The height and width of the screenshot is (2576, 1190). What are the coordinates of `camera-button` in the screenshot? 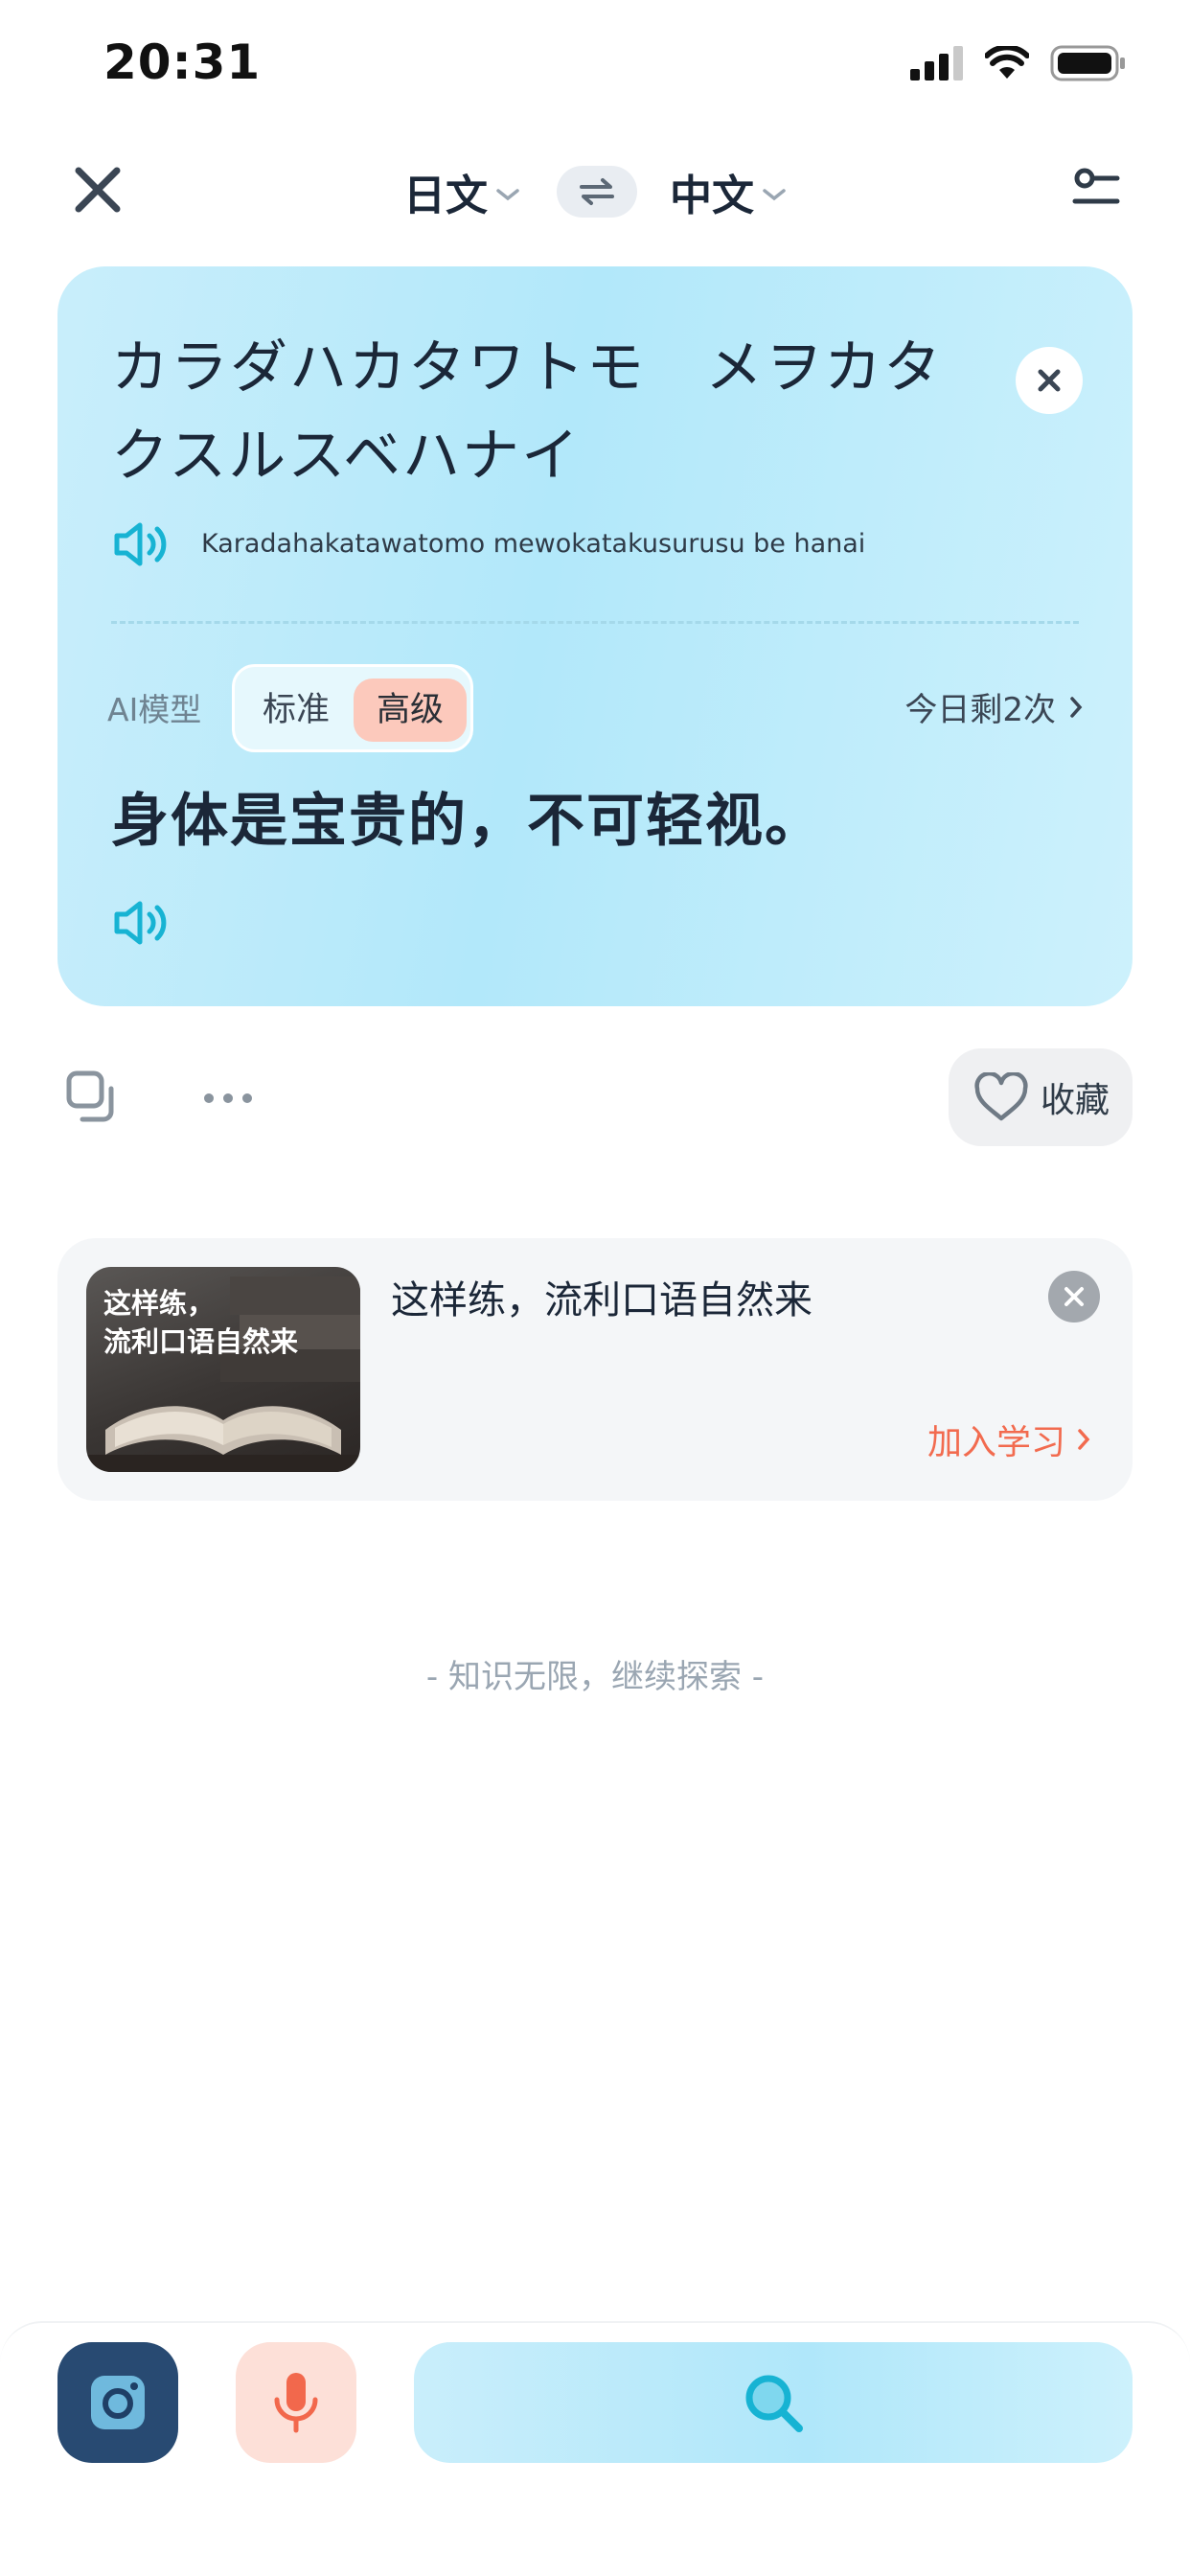 It's located at (118, 2402).